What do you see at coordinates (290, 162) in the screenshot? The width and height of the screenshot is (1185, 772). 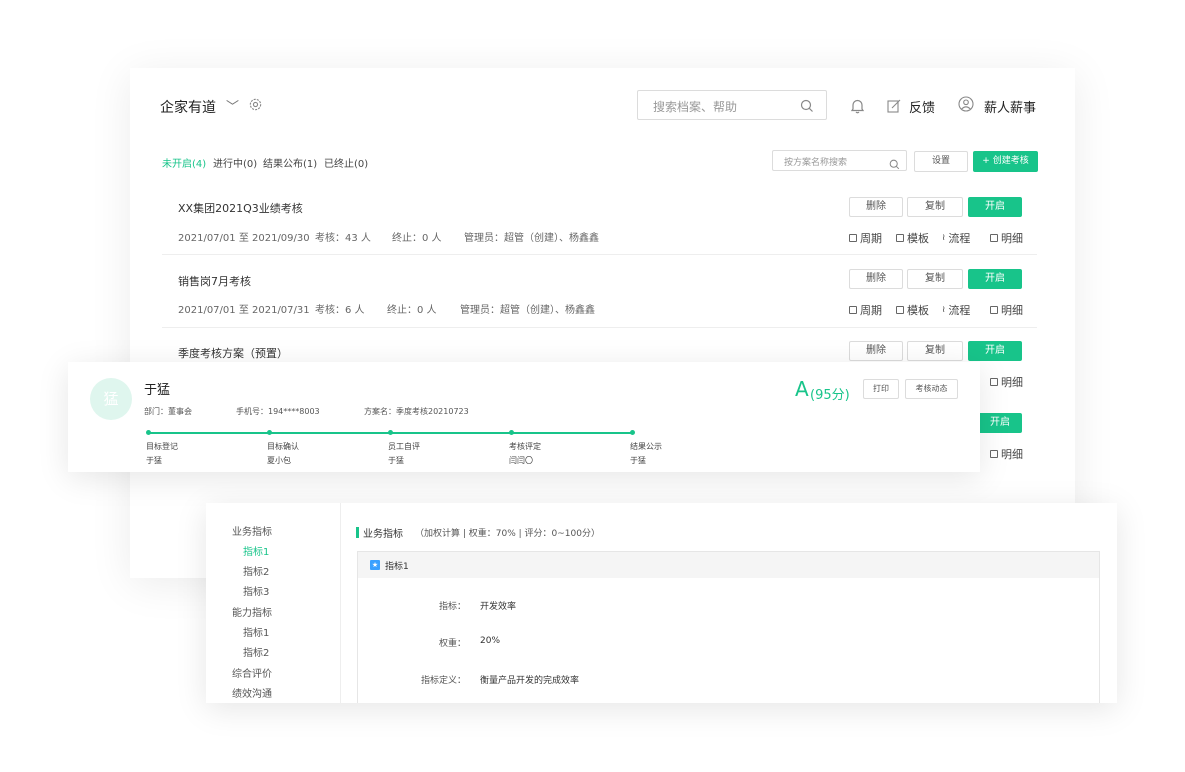 I see `tab-result-published: 结果公布(1)` at bounding box center [290, 162].